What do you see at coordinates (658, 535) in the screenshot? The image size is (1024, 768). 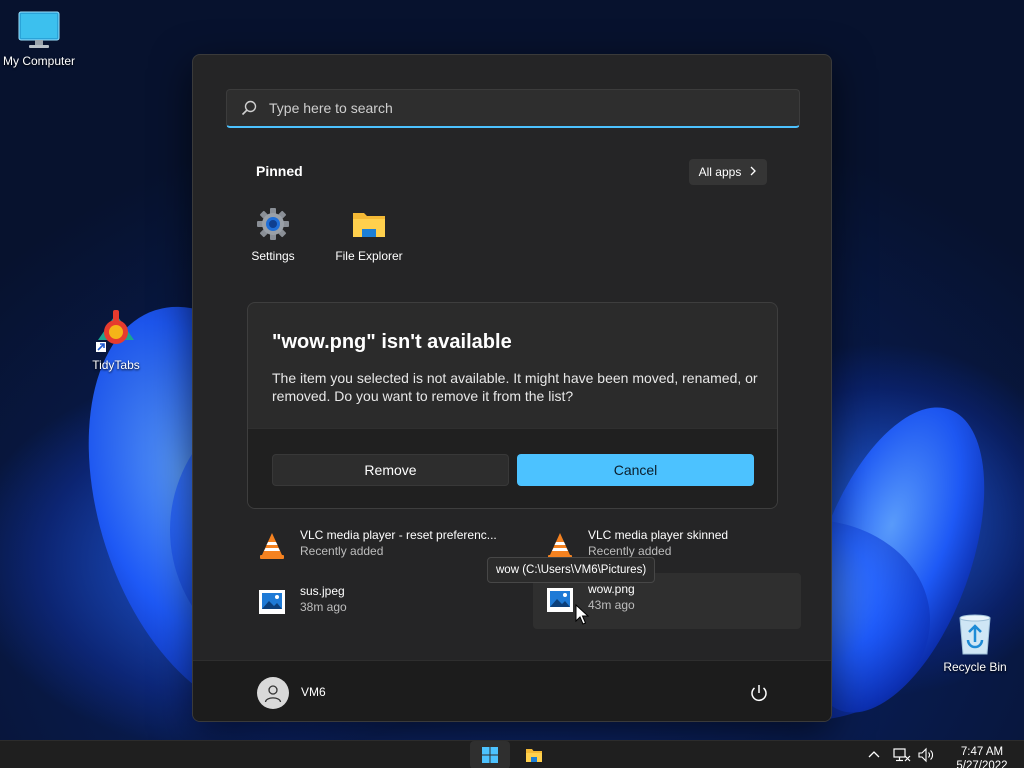 I see `recommended-item-name: VLC media player skinned` at bounding box center [658, 535].